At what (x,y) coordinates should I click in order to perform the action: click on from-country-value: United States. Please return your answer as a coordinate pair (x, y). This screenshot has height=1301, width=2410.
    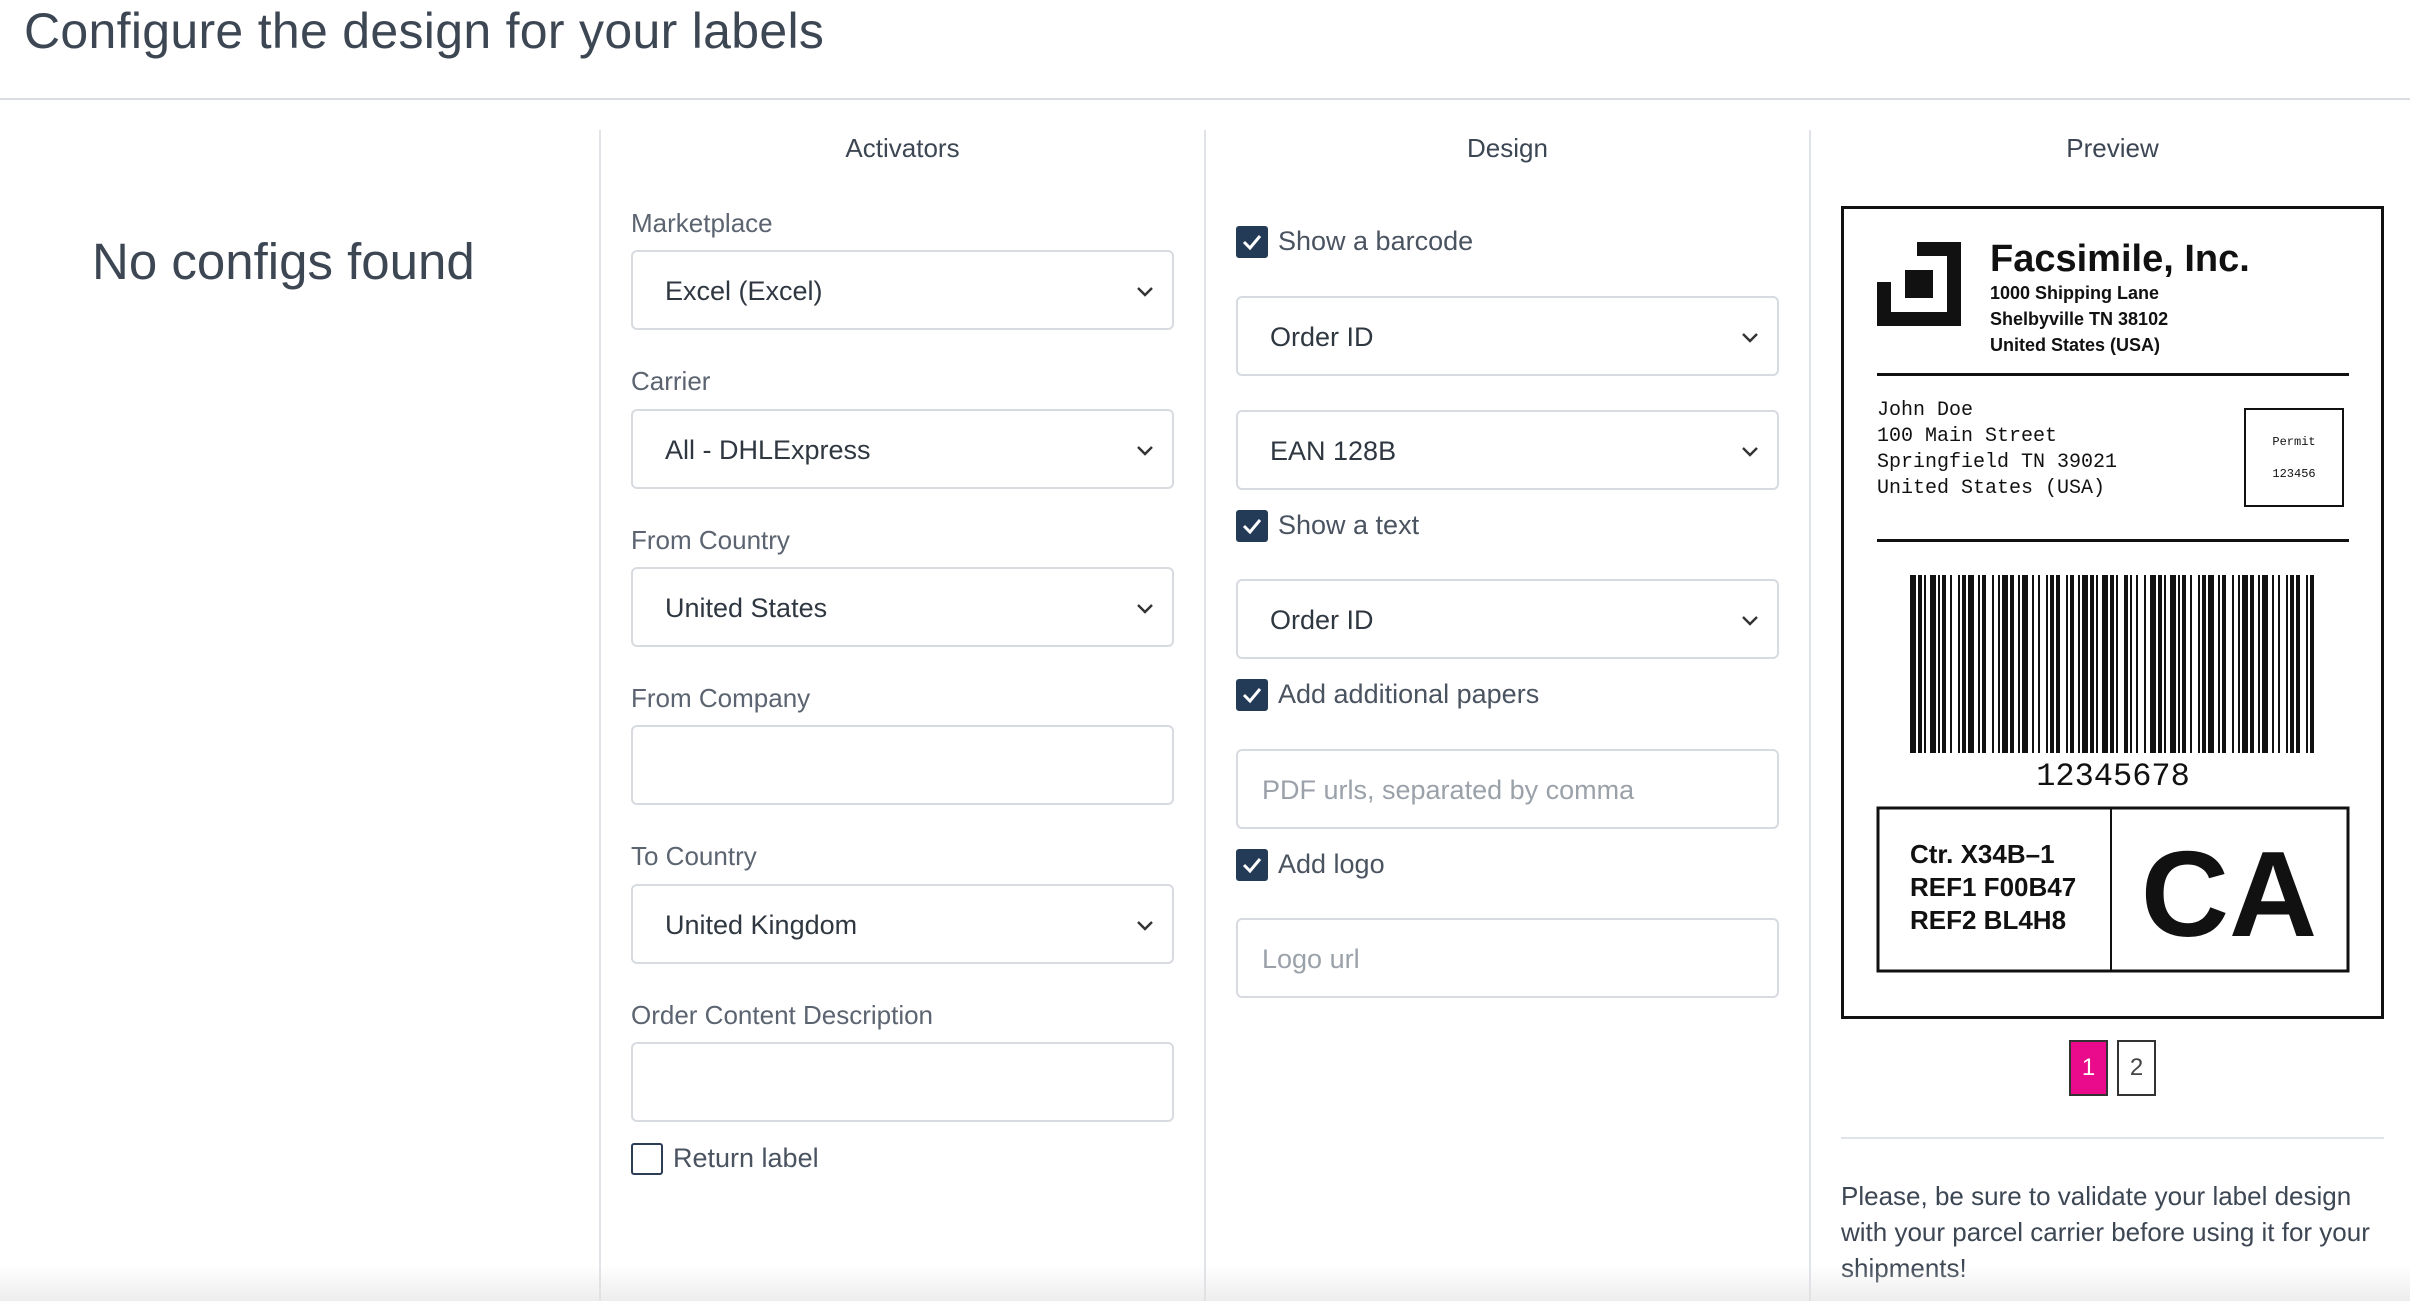
    Looking at the image, I should click on (746, 608).